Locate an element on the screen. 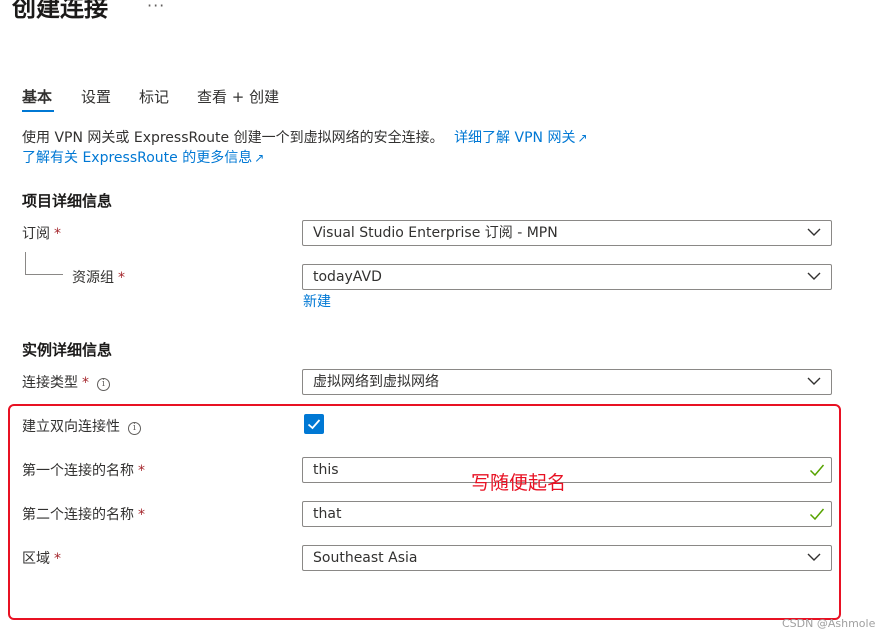 This screenshot has width=894, height=639. resource-group-label: 资源组 * is located at coordinates (98, 277).